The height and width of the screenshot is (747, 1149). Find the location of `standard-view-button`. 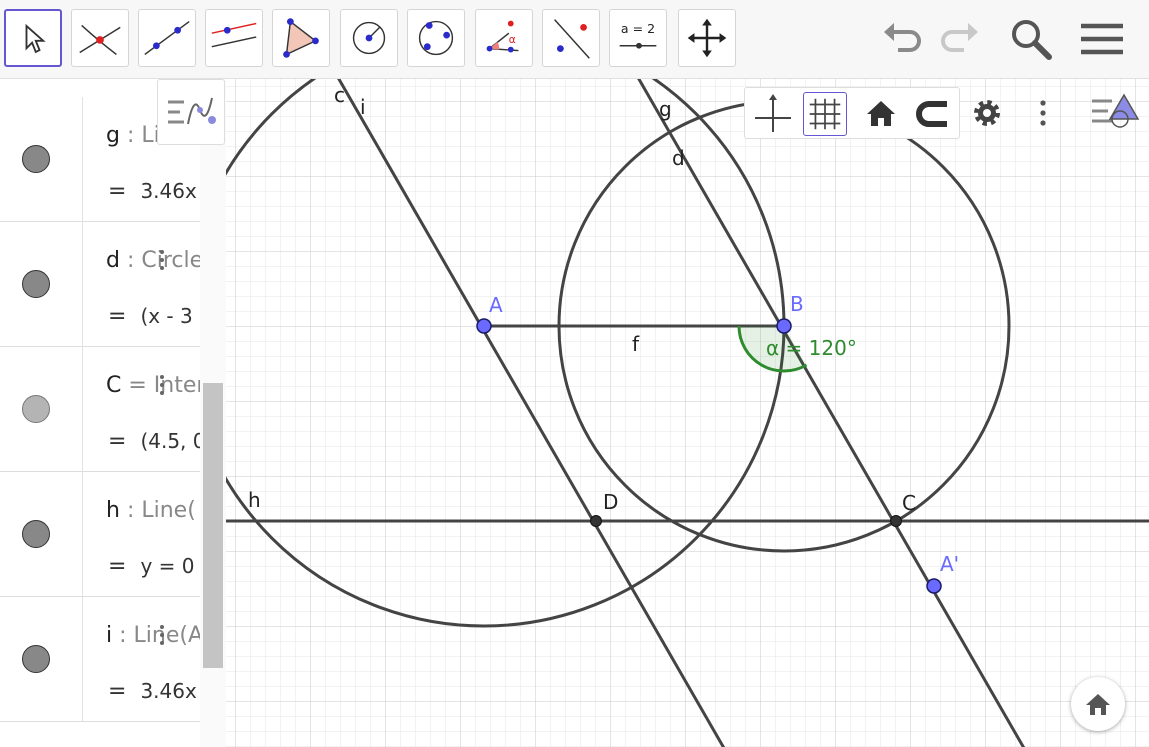

standard-view-button is located at coordinates (881, 114).